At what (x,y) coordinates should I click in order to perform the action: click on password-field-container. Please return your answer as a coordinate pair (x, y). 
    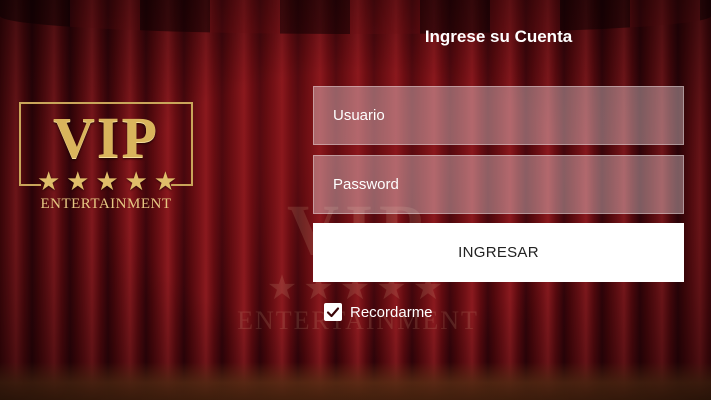
    Looking at the image, I should click on (498, 184).